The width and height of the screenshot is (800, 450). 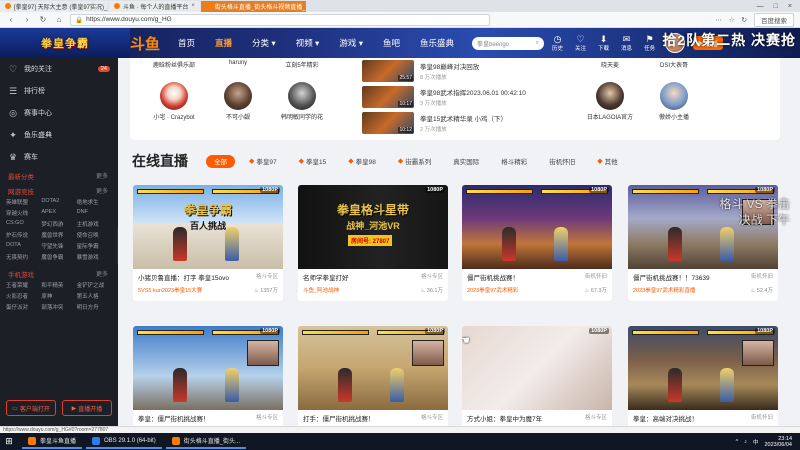 What do you see at coordinates (23, 246) in the screenshot?
I see `category-link: DOTA` at bounding box center [23, 246].